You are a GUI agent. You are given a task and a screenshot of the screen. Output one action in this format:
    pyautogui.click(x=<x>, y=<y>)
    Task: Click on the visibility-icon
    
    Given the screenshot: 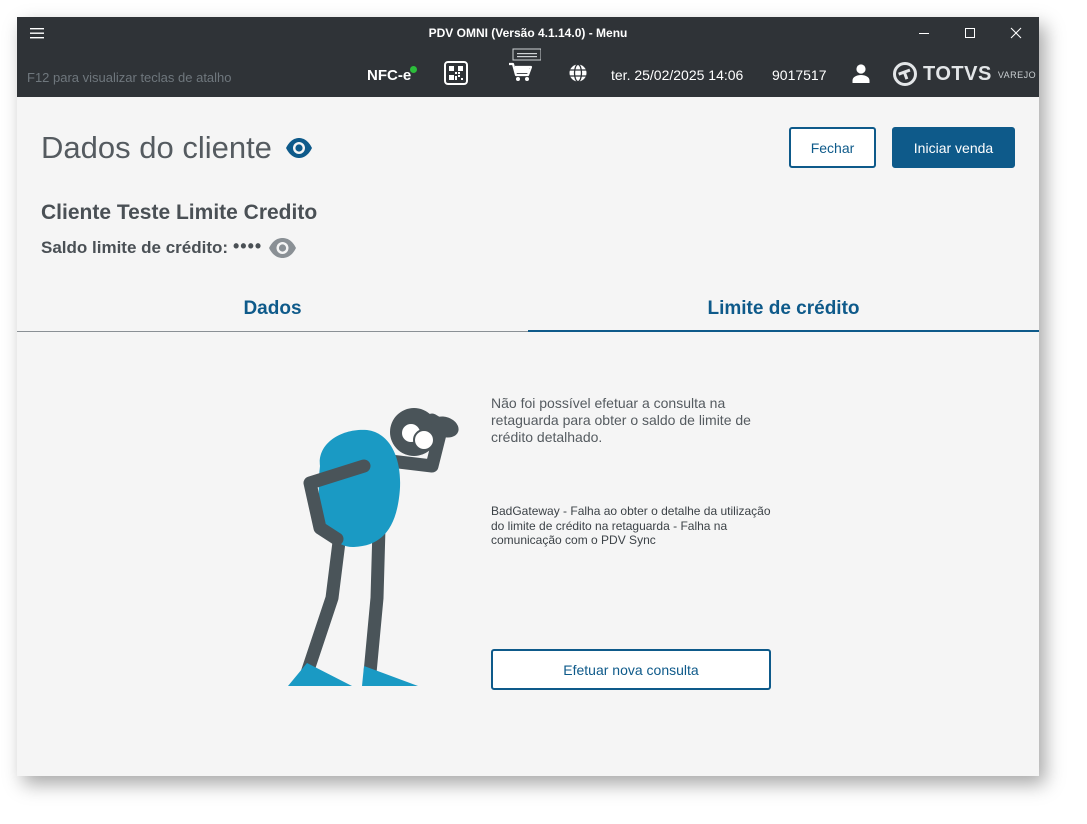 What is the action you would take?
    pyautogui.click(x=299, y=150)
    